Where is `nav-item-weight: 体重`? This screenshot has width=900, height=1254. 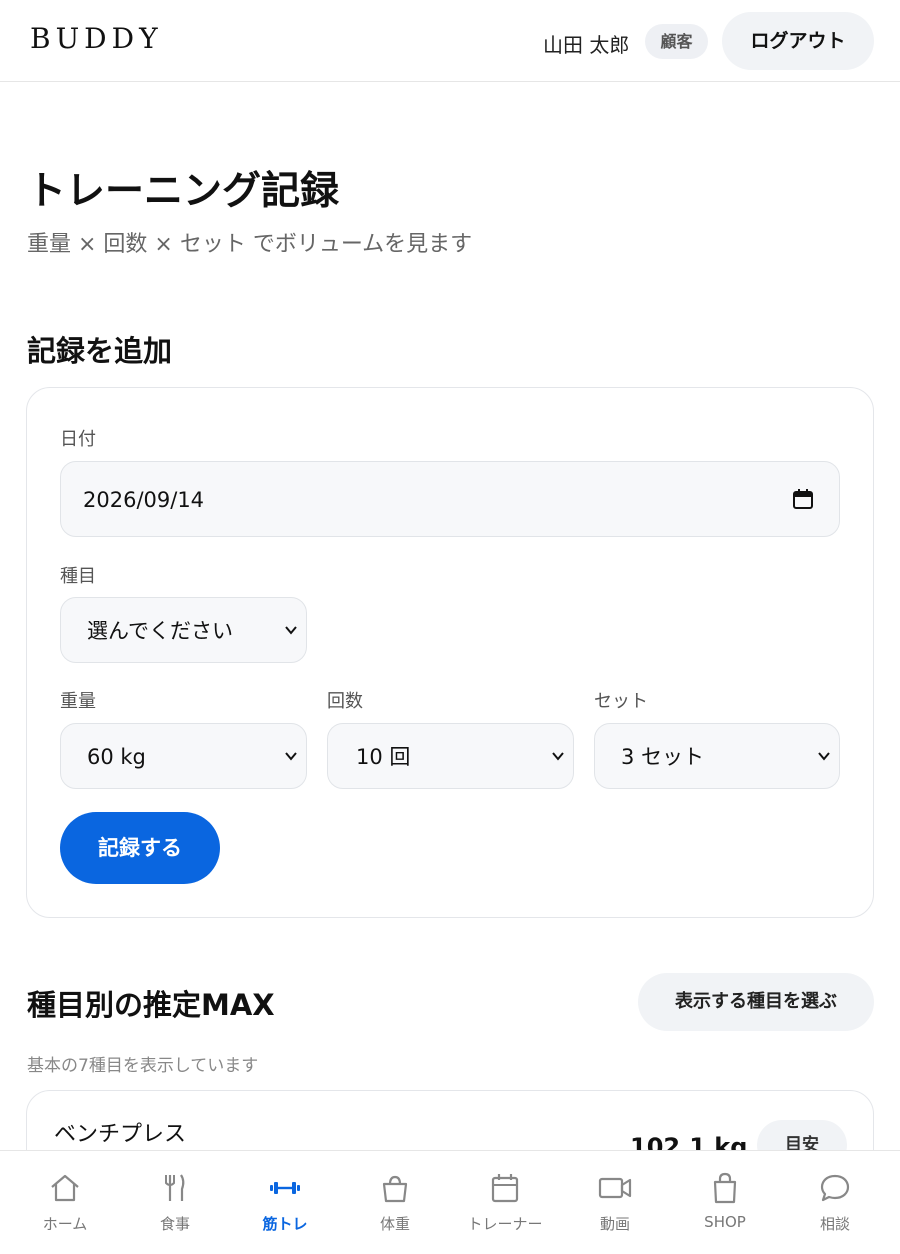 nav-item-weight: 体重 is located at coordinates (395, 1202).